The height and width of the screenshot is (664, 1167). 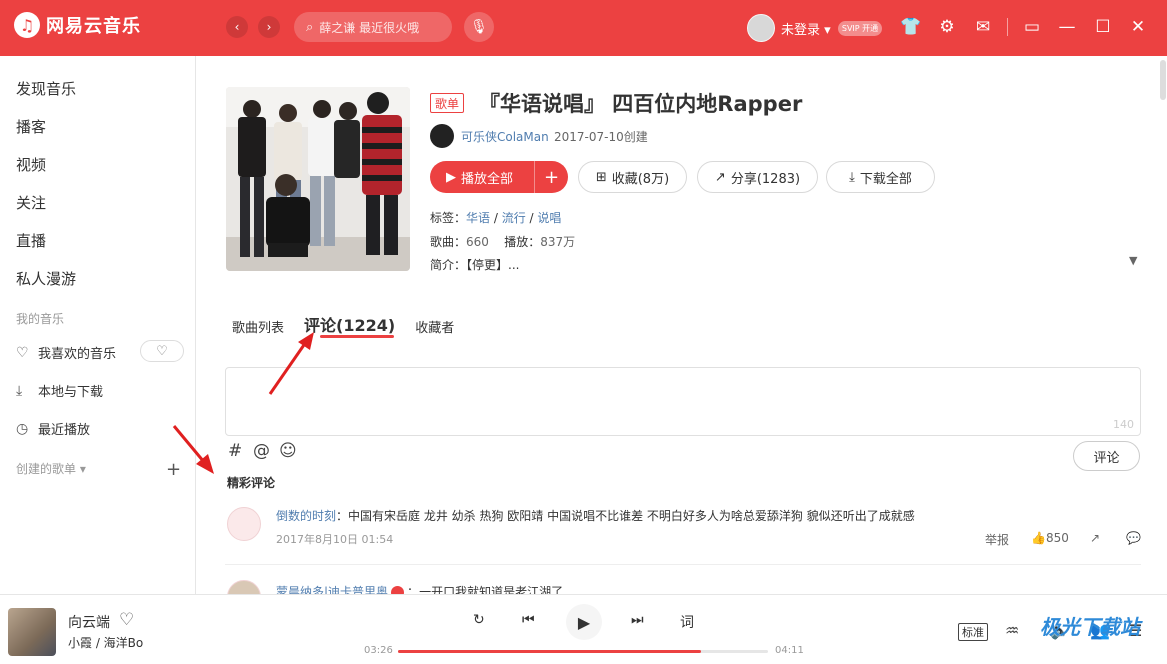 What do you see at coordinates (584, 622) in the screenshot?
I see `play-pause-button: ▶` at bounding box center [584, 622].